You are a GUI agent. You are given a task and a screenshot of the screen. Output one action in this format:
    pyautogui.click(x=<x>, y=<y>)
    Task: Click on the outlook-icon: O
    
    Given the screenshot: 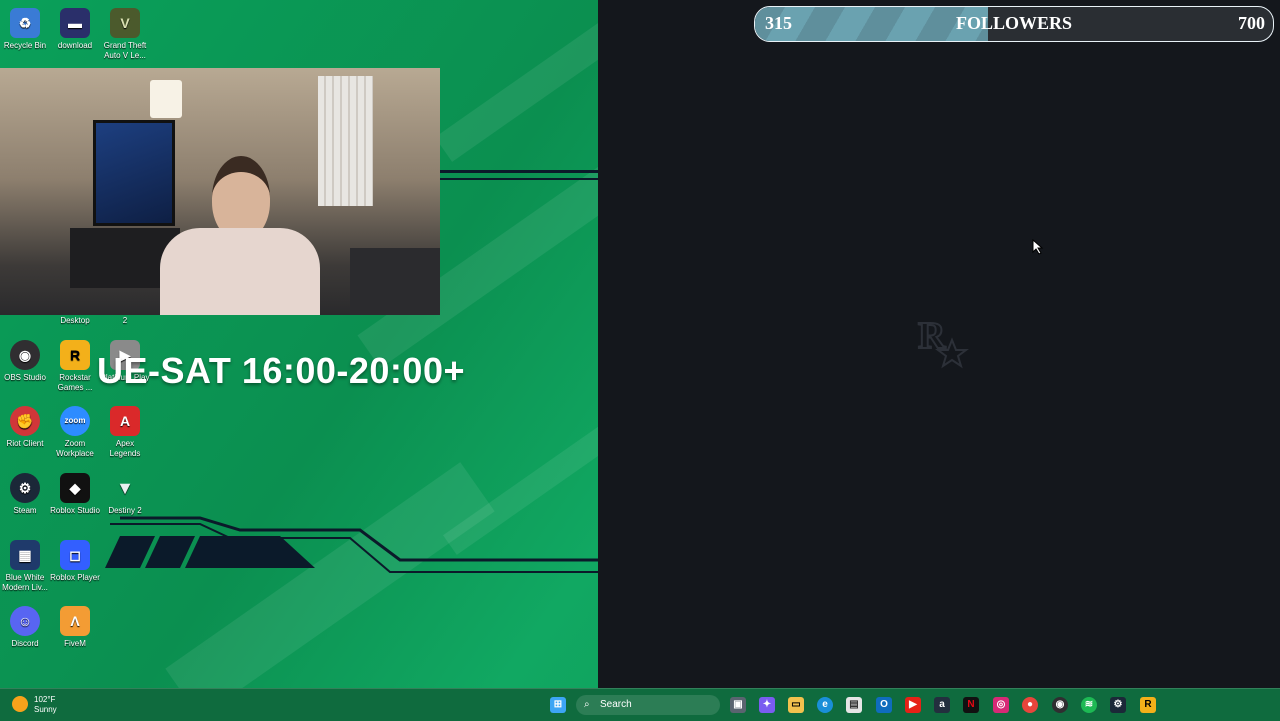 What is the action you would take?
    pyautogui.click(x=884, y=705)
    